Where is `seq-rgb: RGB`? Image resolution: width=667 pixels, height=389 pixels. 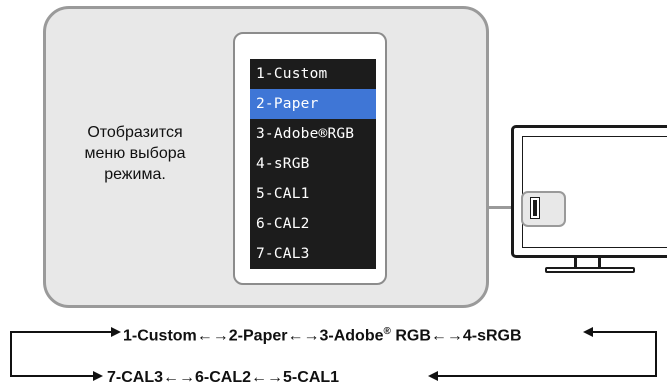 seq-rgb: RGB is located at coordinates (413, 336).